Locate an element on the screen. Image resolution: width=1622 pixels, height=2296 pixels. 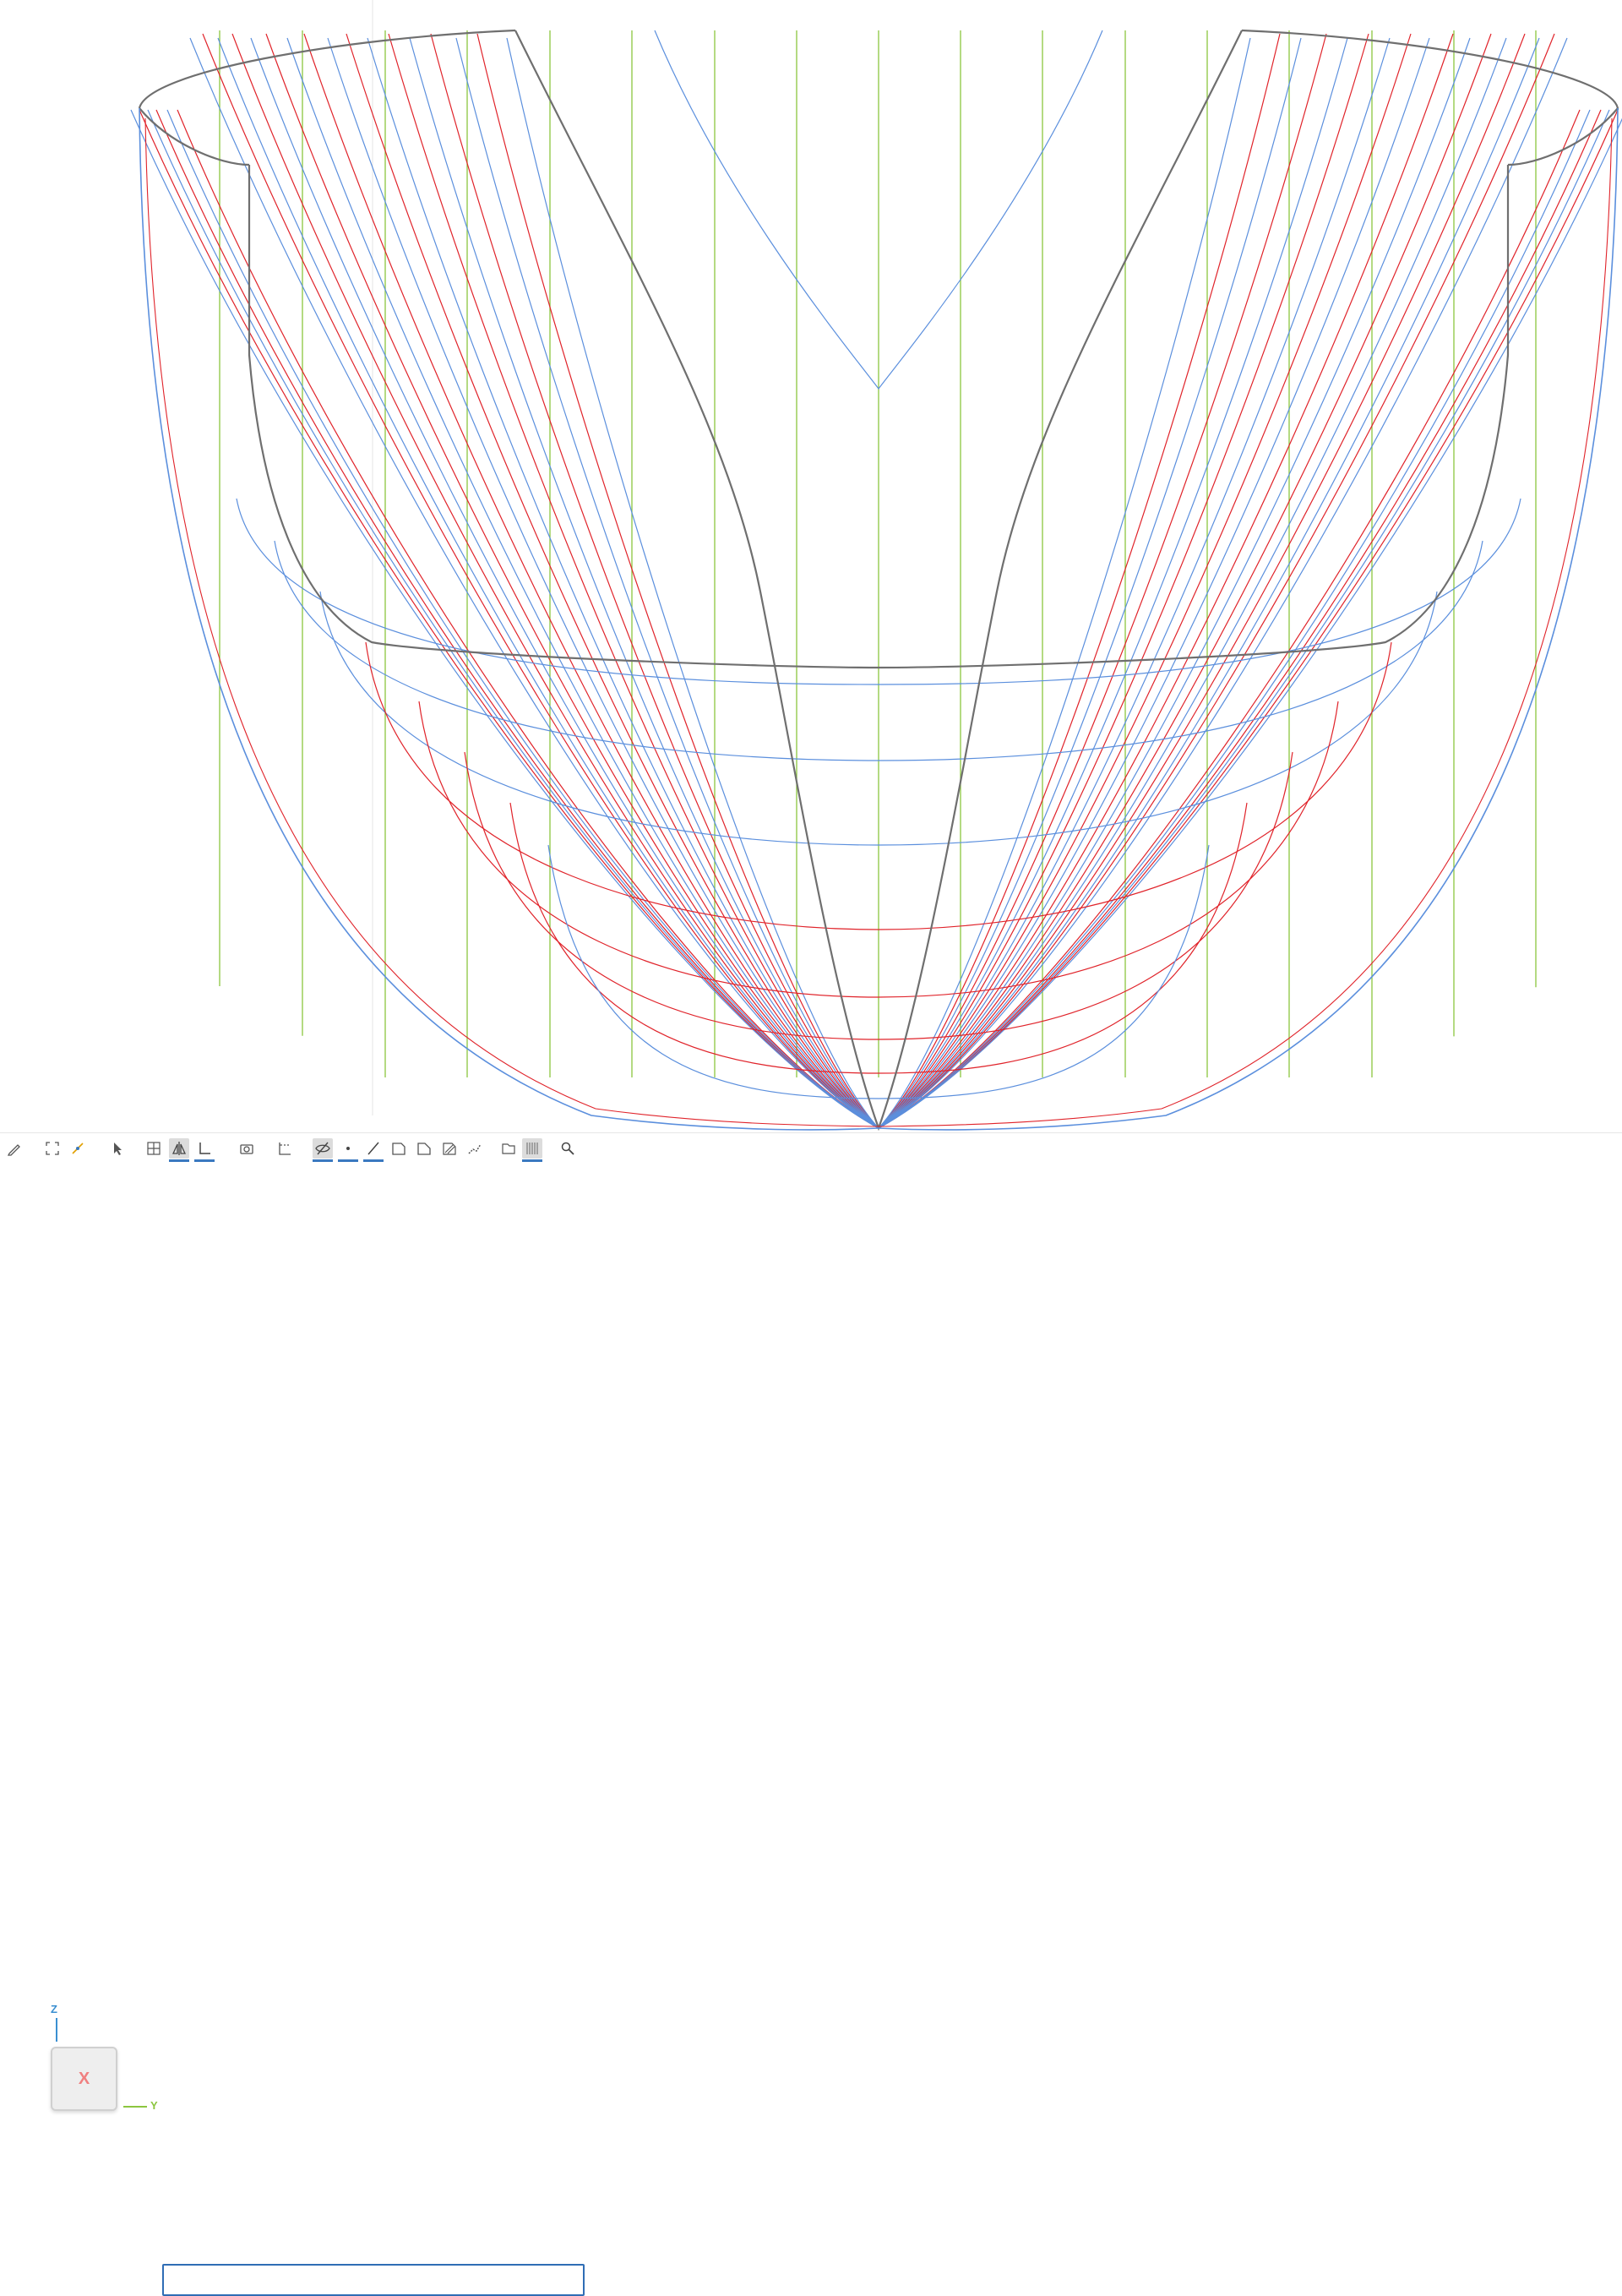
point-button is located at coordinates (348, 1150).